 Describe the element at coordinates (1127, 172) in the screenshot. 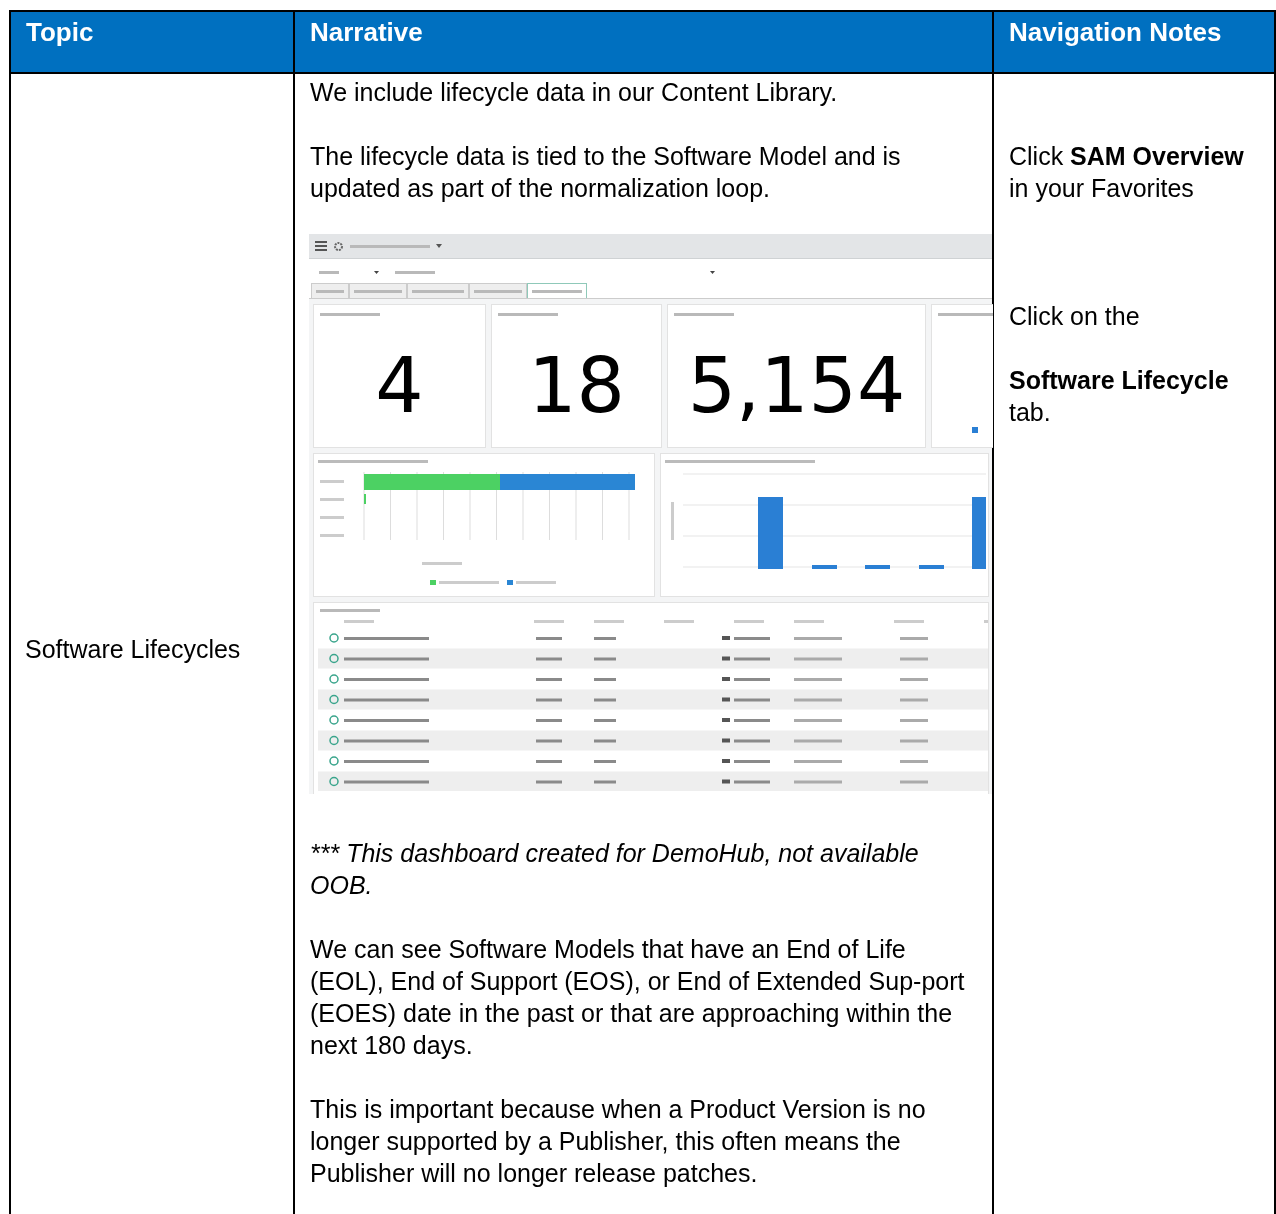

I see `navigation-note: Click SAM Overview in your Favorites` at that location.